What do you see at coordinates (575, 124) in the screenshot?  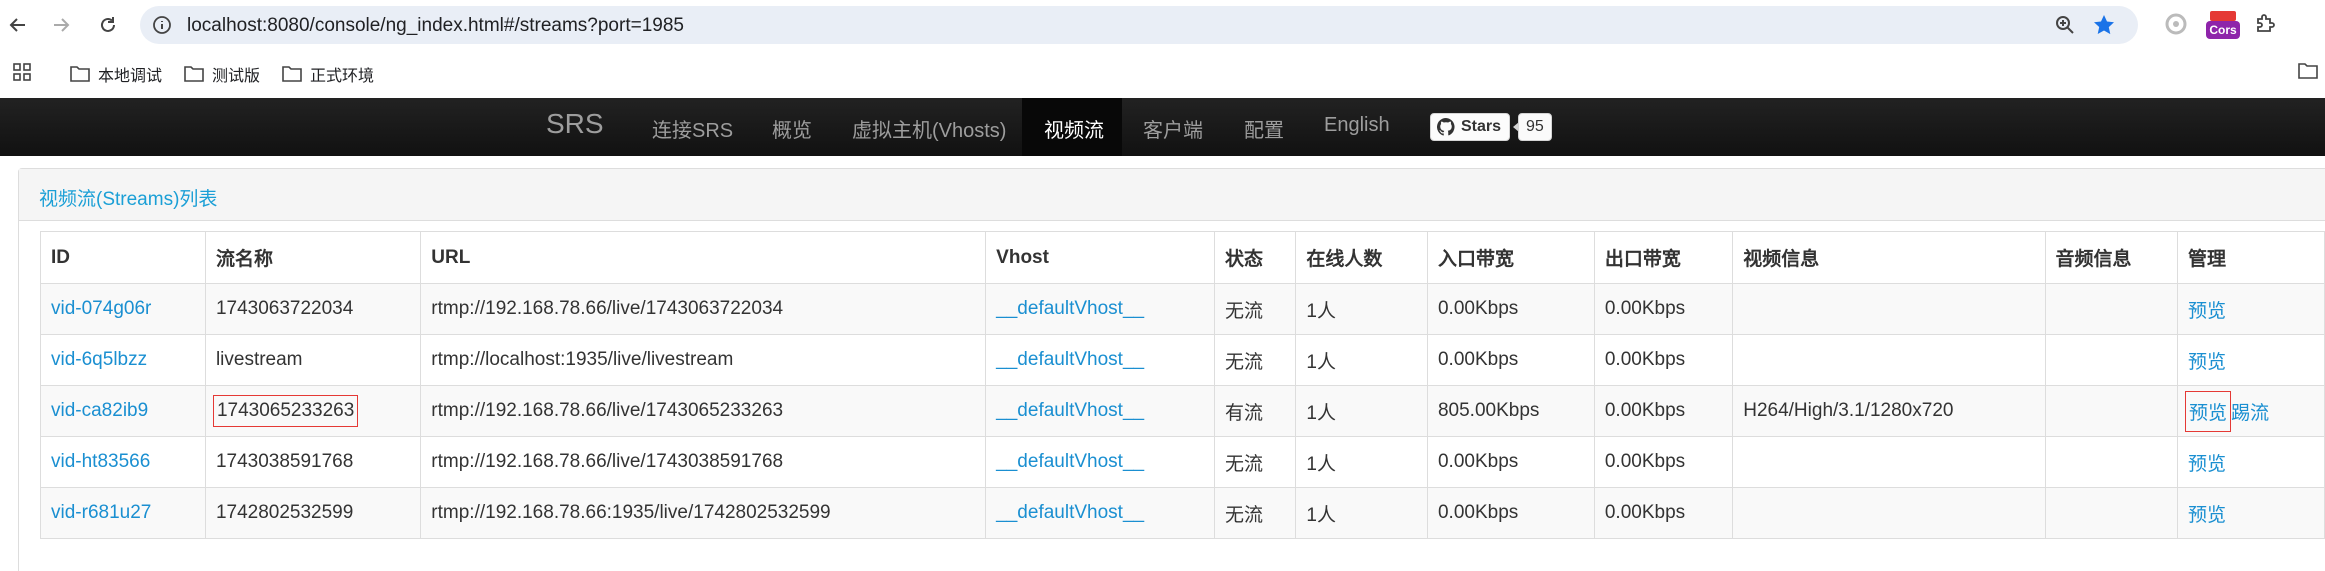 I see `brand-logo: SRS` at bounding box center [575, 124].